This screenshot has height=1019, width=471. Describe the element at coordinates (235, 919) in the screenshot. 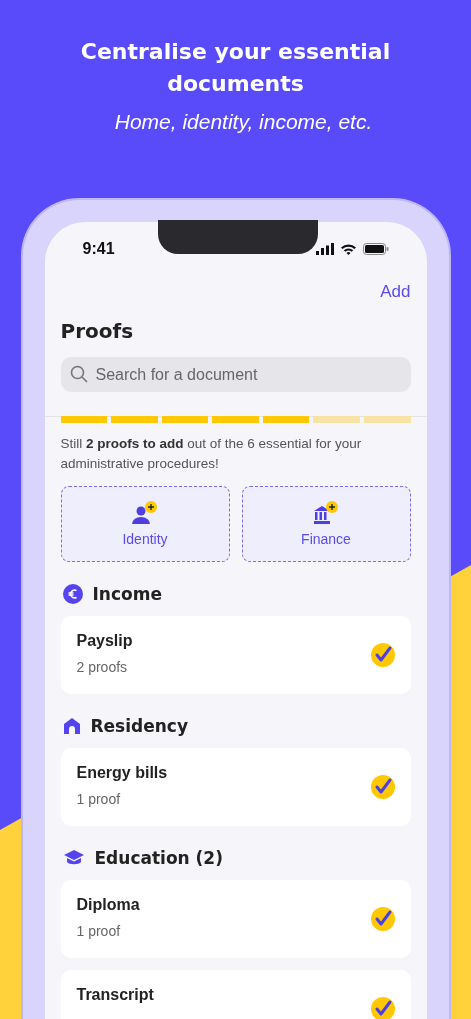

I see `document-card: Diploma 1 proof` at that location.